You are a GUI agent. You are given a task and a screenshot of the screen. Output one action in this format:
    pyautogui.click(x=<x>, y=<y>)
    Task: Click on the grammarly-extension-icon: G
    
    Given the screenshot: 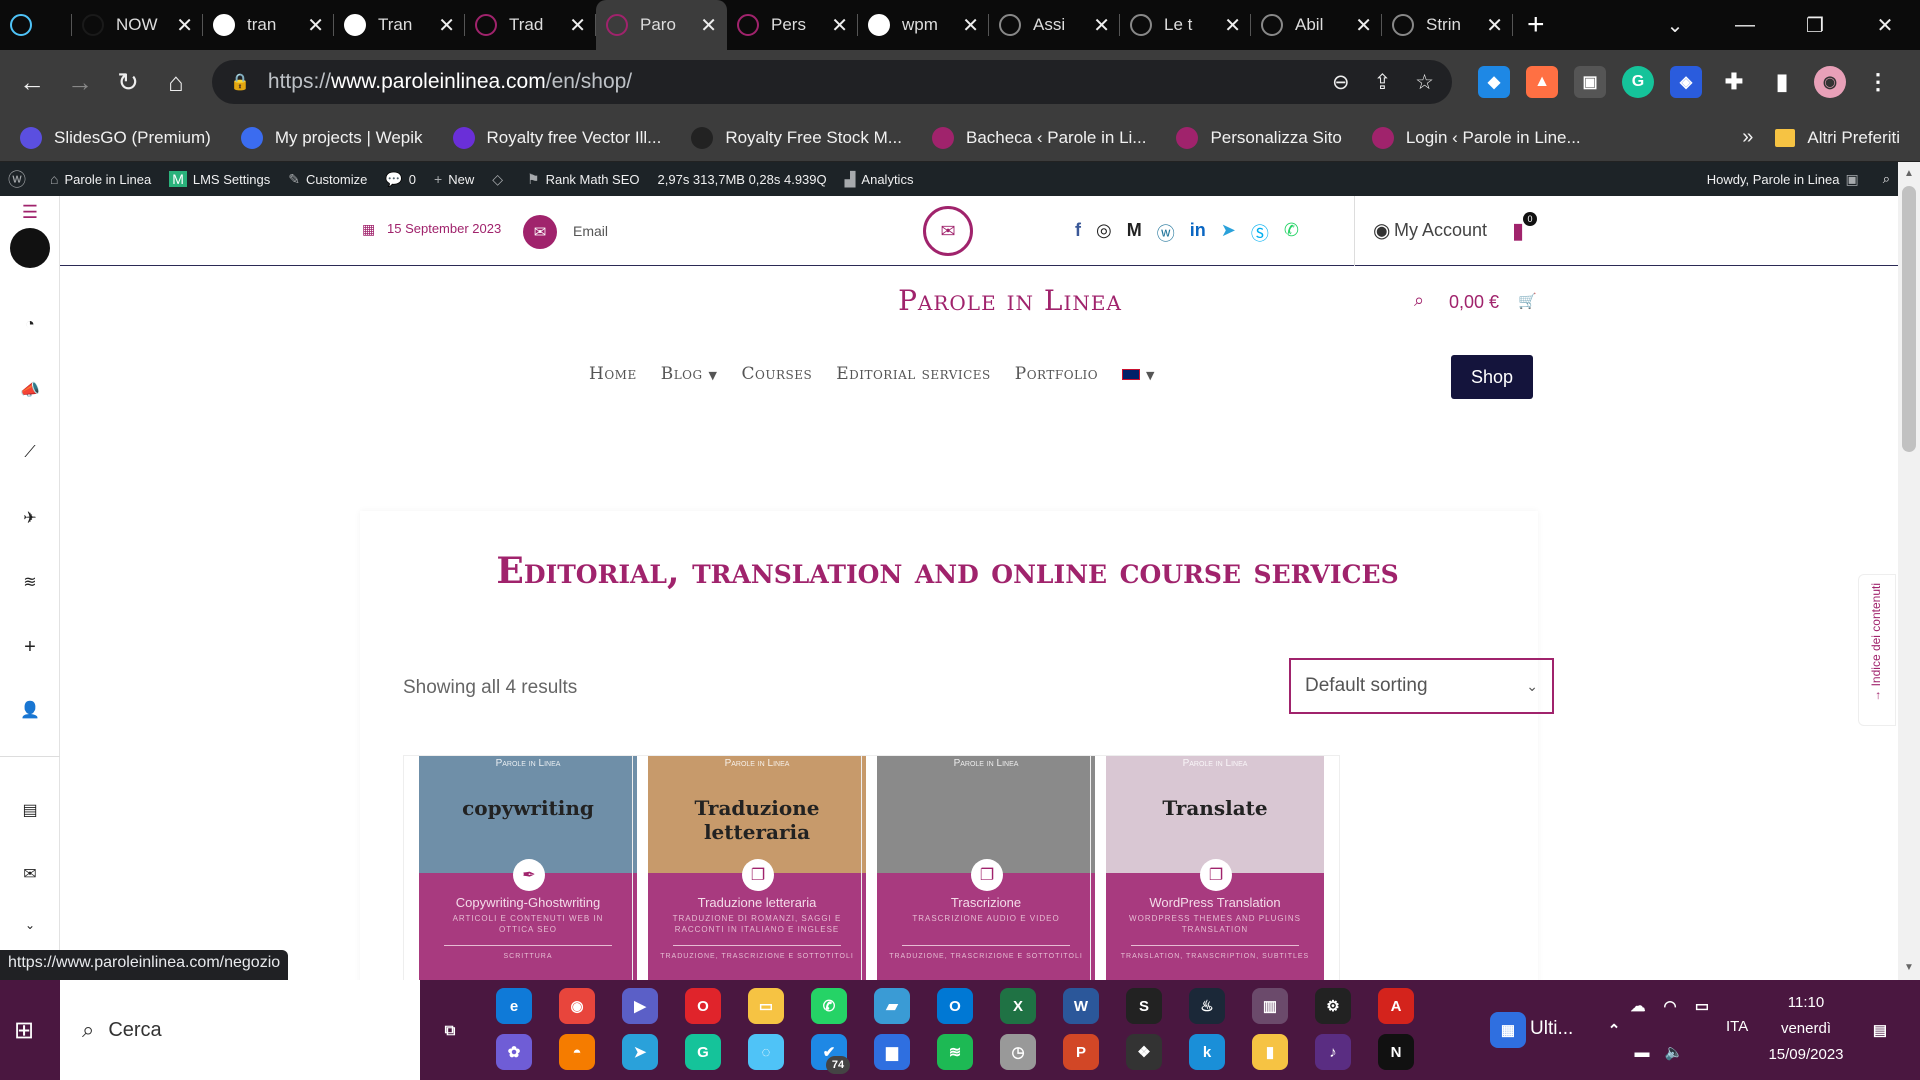 What is the action you would take?
    pyautogui.click(x=1638, y=82)
    